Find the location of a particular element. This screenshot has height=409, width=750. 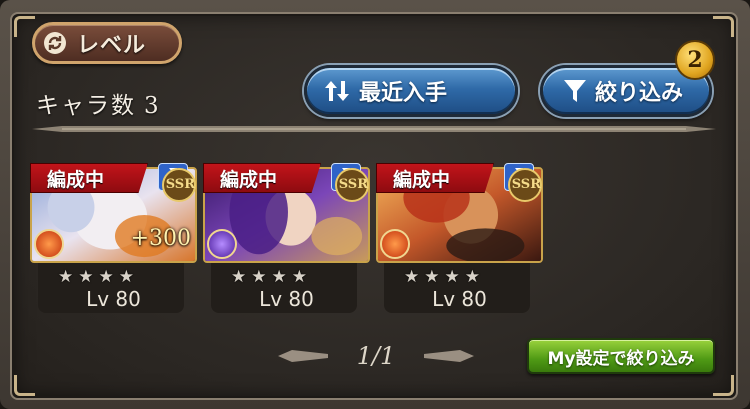

next-page-arrow-icon is located at coordinates (449, 356).